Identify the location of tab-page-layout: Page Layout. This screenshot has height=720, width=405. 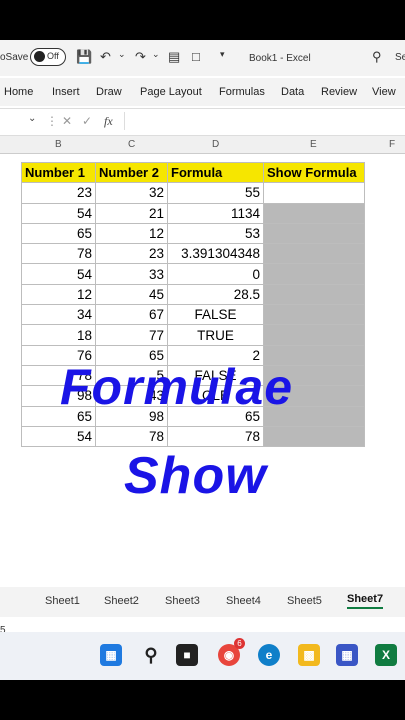
(171, 92).